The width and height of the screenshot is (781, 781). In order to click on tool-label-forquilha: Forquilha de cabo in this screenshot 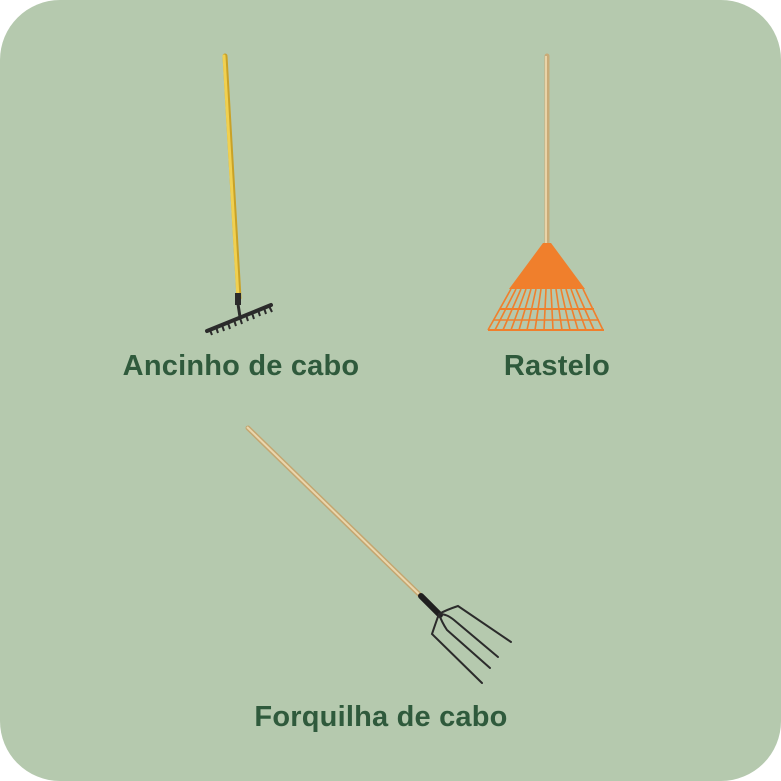, I will do `click(381, 717)`.